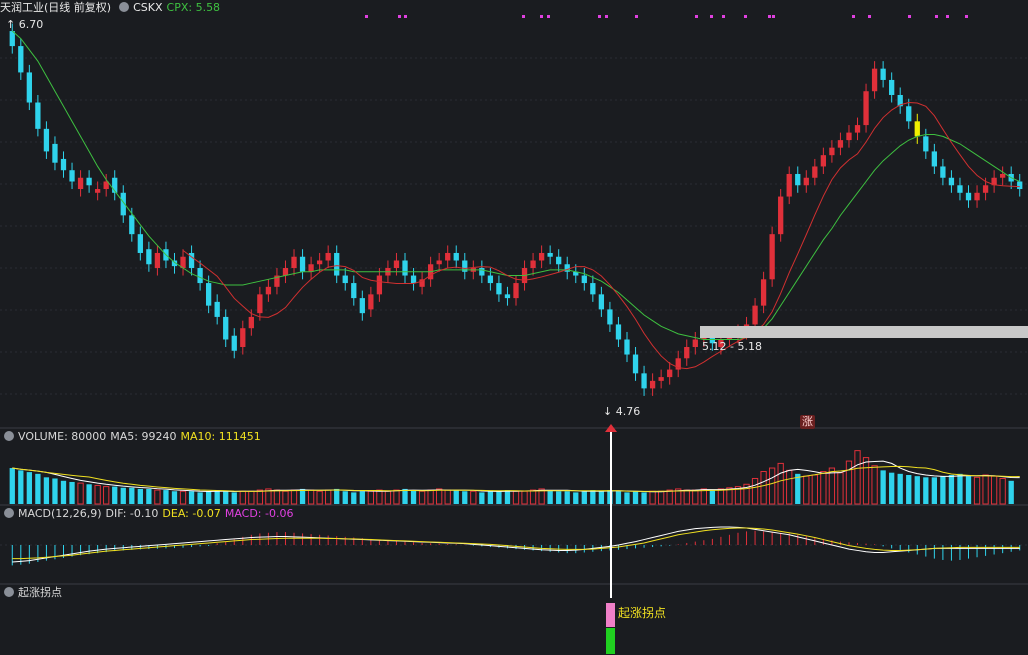 This screenshot has height=655, width=1028. I want to click on low-price-label: ↓ 4.76, so click(622, 411).